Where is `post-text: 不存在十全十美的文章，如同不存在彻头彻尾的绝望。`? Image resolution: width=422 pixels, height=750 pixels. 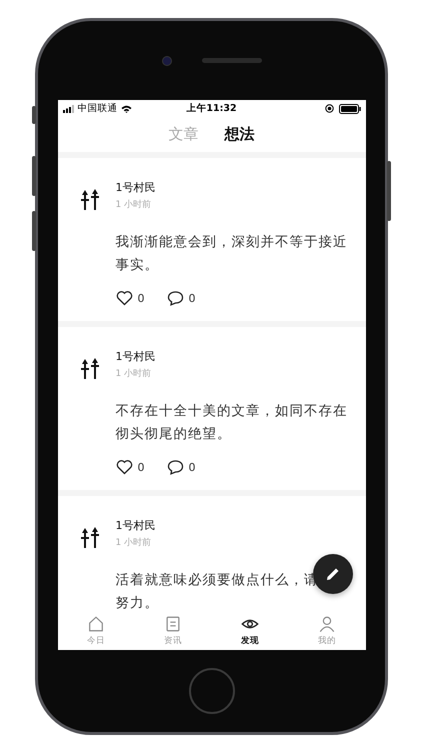
post-text: 不存在十全十美的文章，如同不存在彻头彻尾的绝望。 is located at coordinates (232, 423).